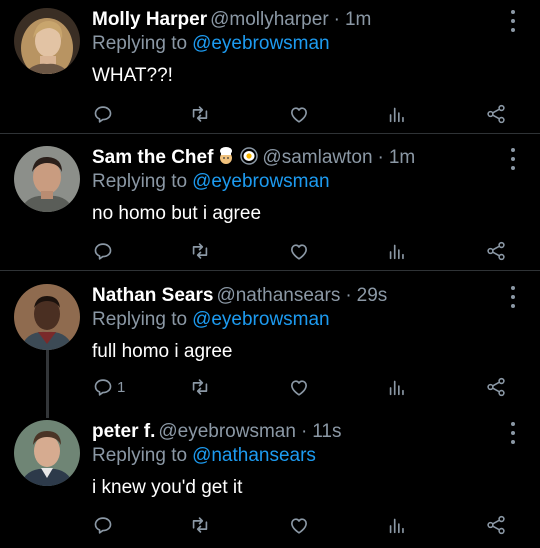 The image size is (540, 548). I want to click on username: @nathansears, so click(278, 295).